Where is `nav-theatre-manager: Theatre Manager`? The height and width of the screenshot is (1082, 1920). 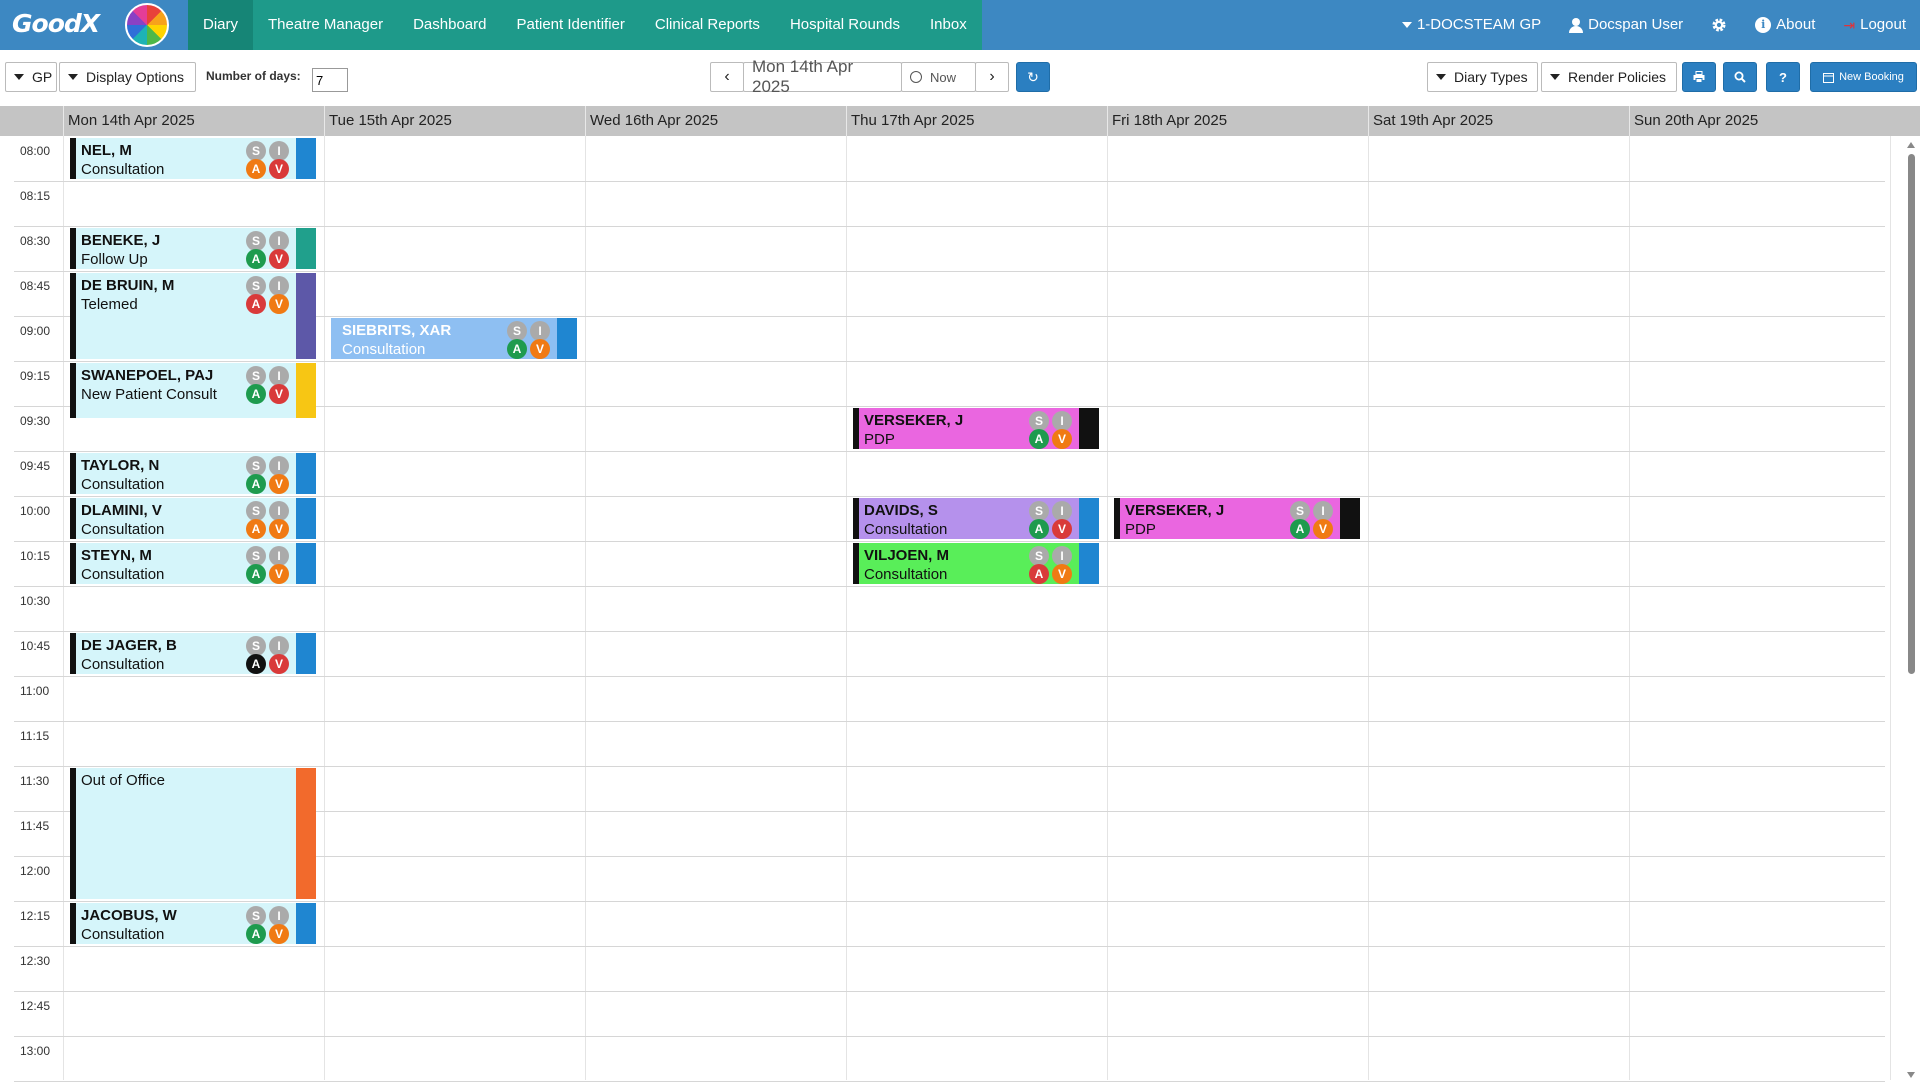
nav-theatre-manager: Theatre Manager is located at coordinates (325, 25).